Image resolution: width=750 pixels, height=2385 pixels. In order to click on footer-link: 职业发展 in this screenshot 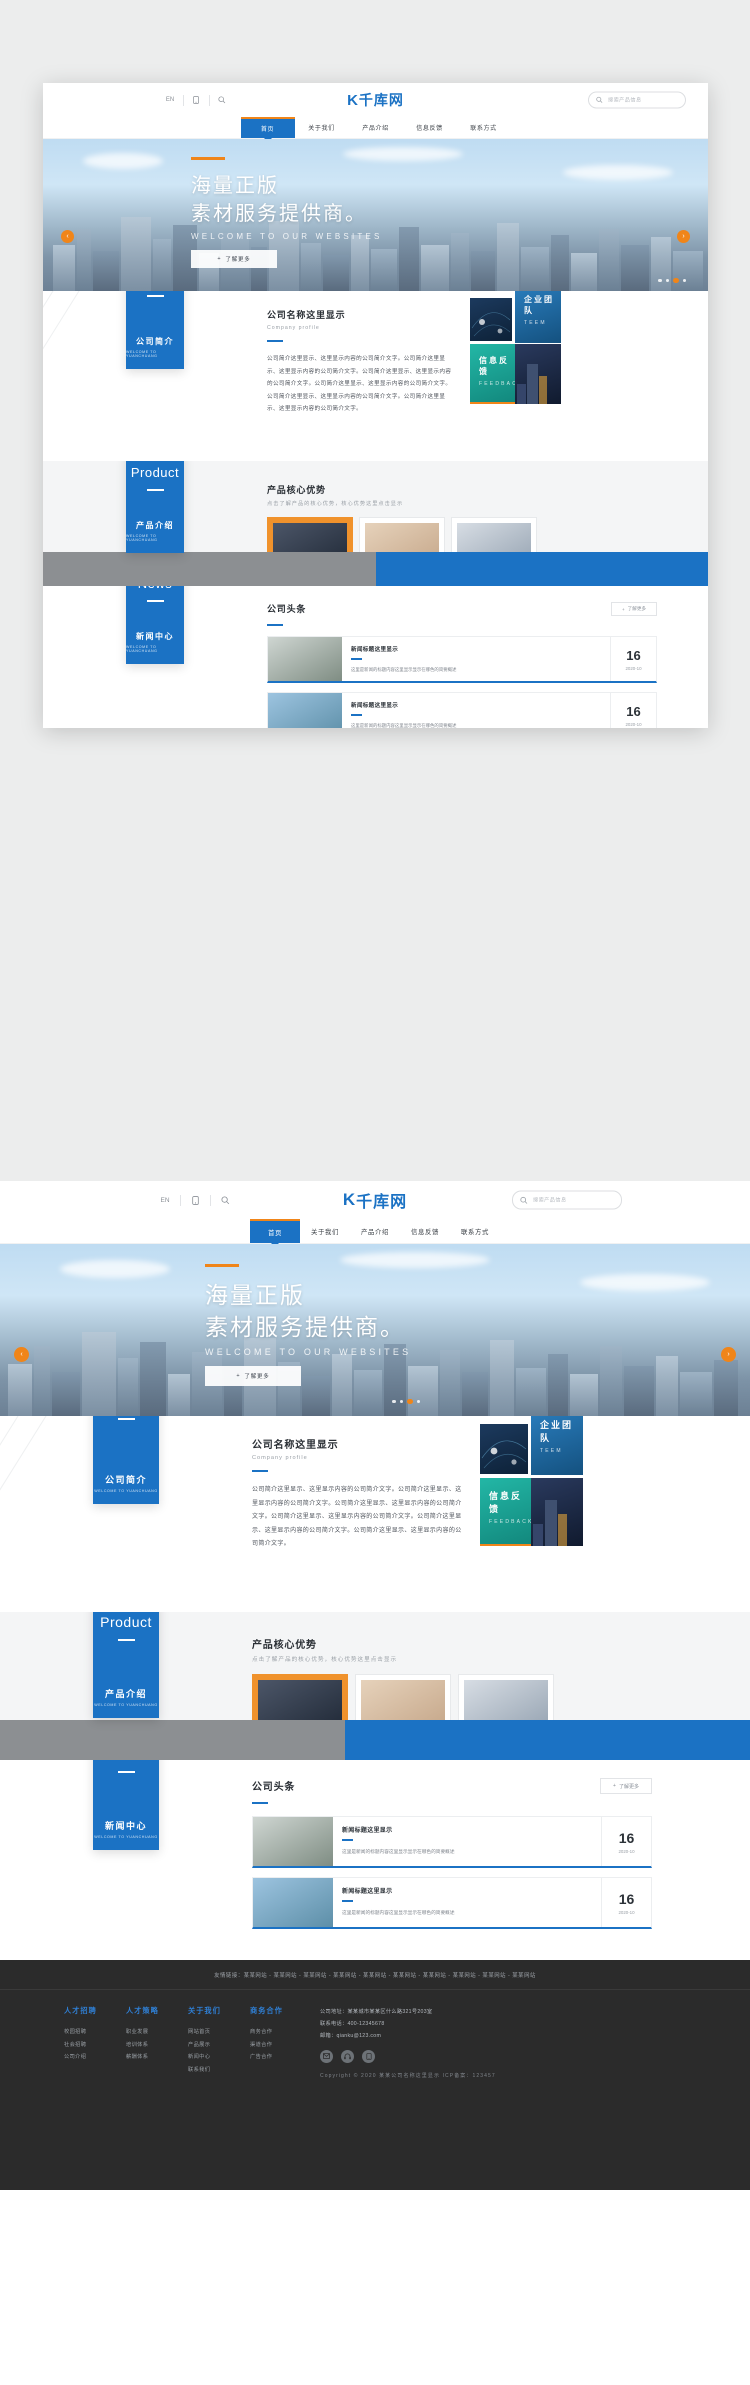, I will do `click(157, 2032)`.